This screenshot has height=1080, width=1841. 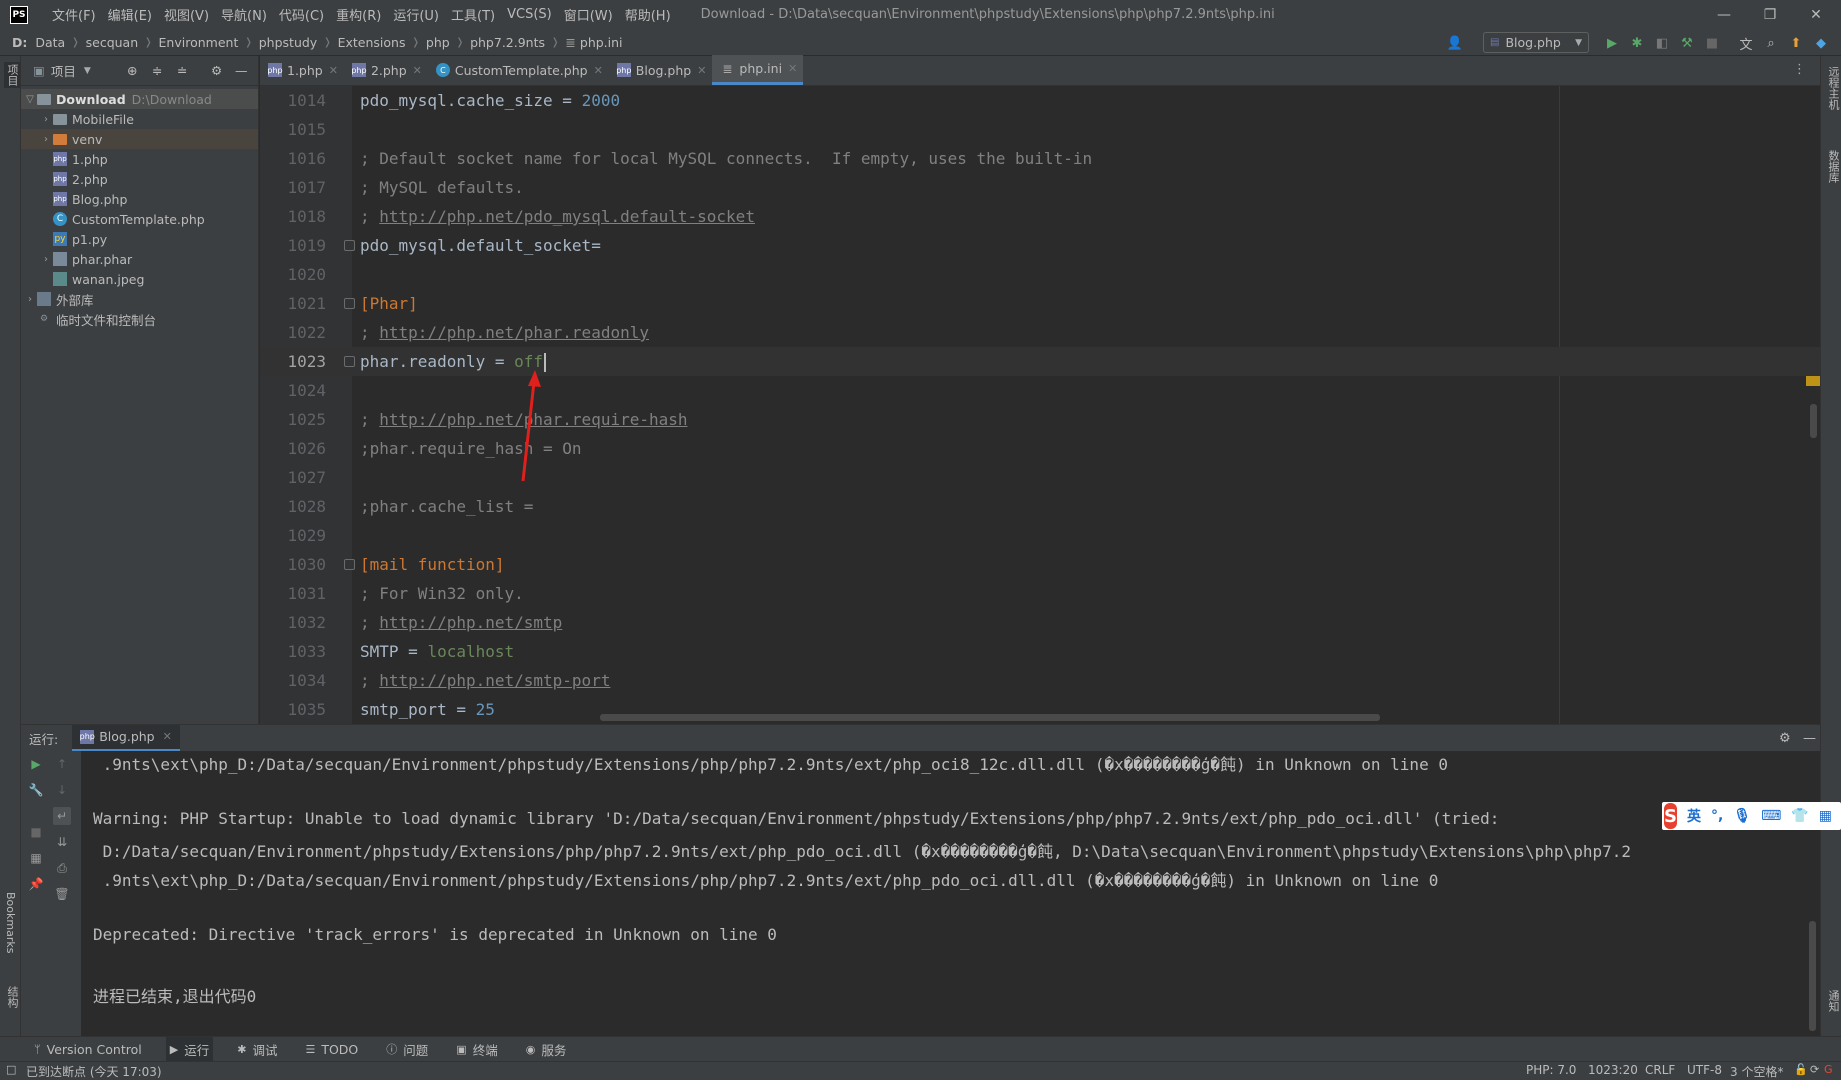 I want to click on pin-icon: 📌, so click(x=36, y=884).